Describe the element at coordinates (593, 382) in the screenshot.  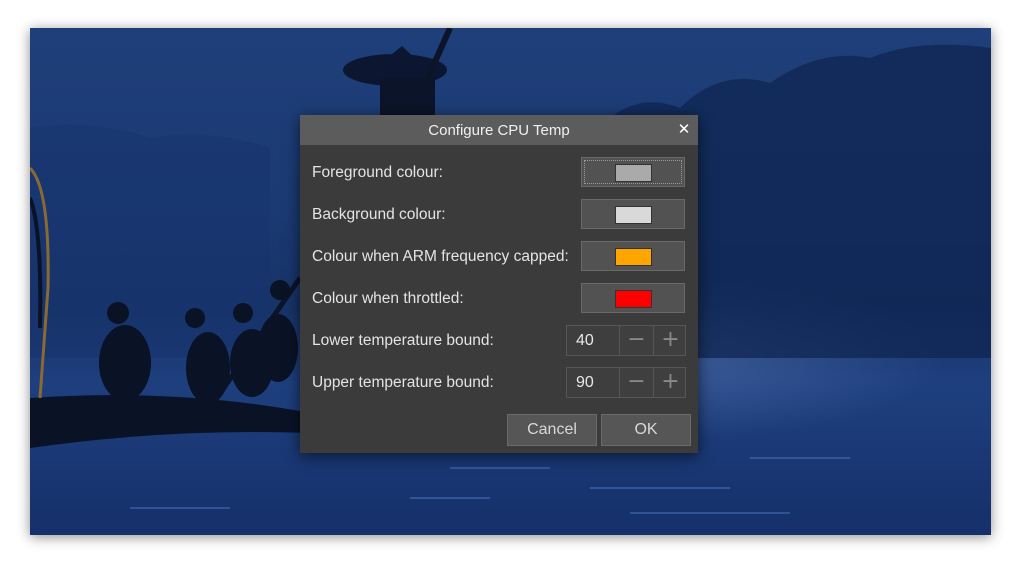
I see `upper-bound-input: 90` at that location.